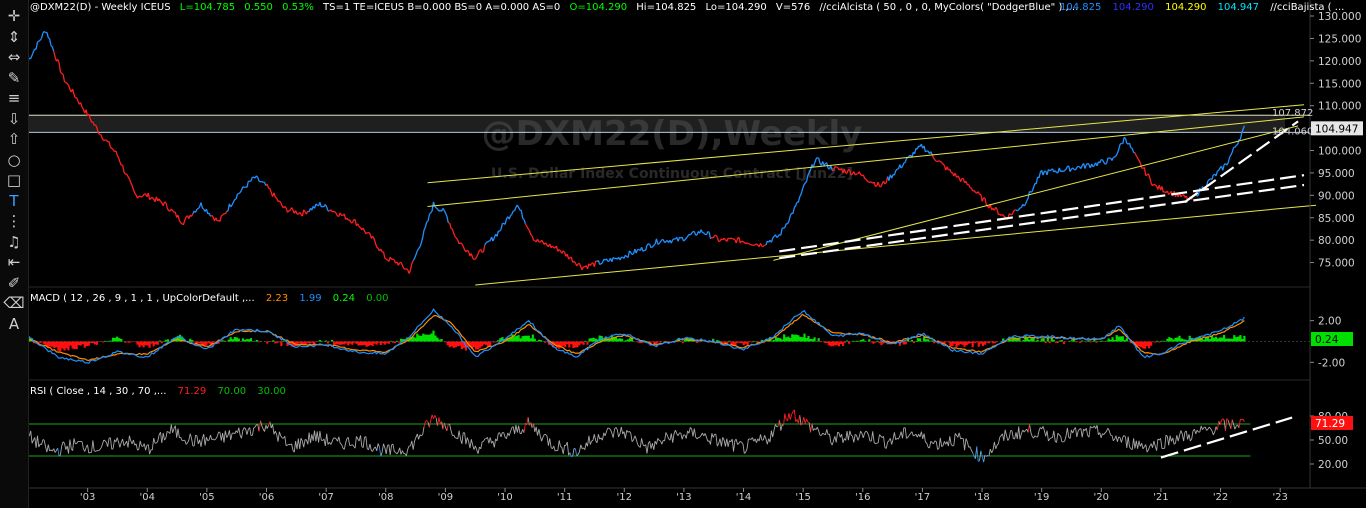 The width and height of the screenshot is (1366, 508). I want to click on time-tick-label: '22, so click(1220, 497).